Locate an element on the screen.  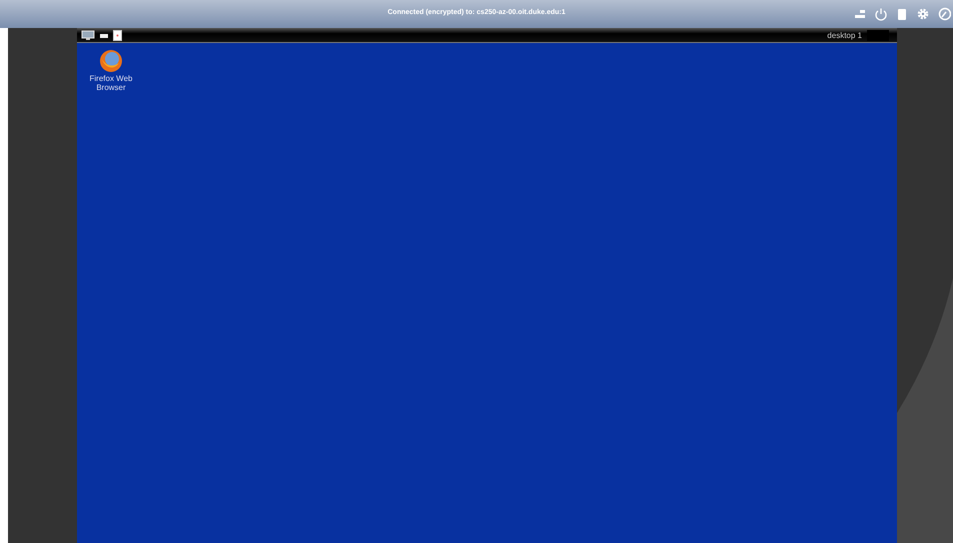
redacted-block is located at coordinates (878, 35).